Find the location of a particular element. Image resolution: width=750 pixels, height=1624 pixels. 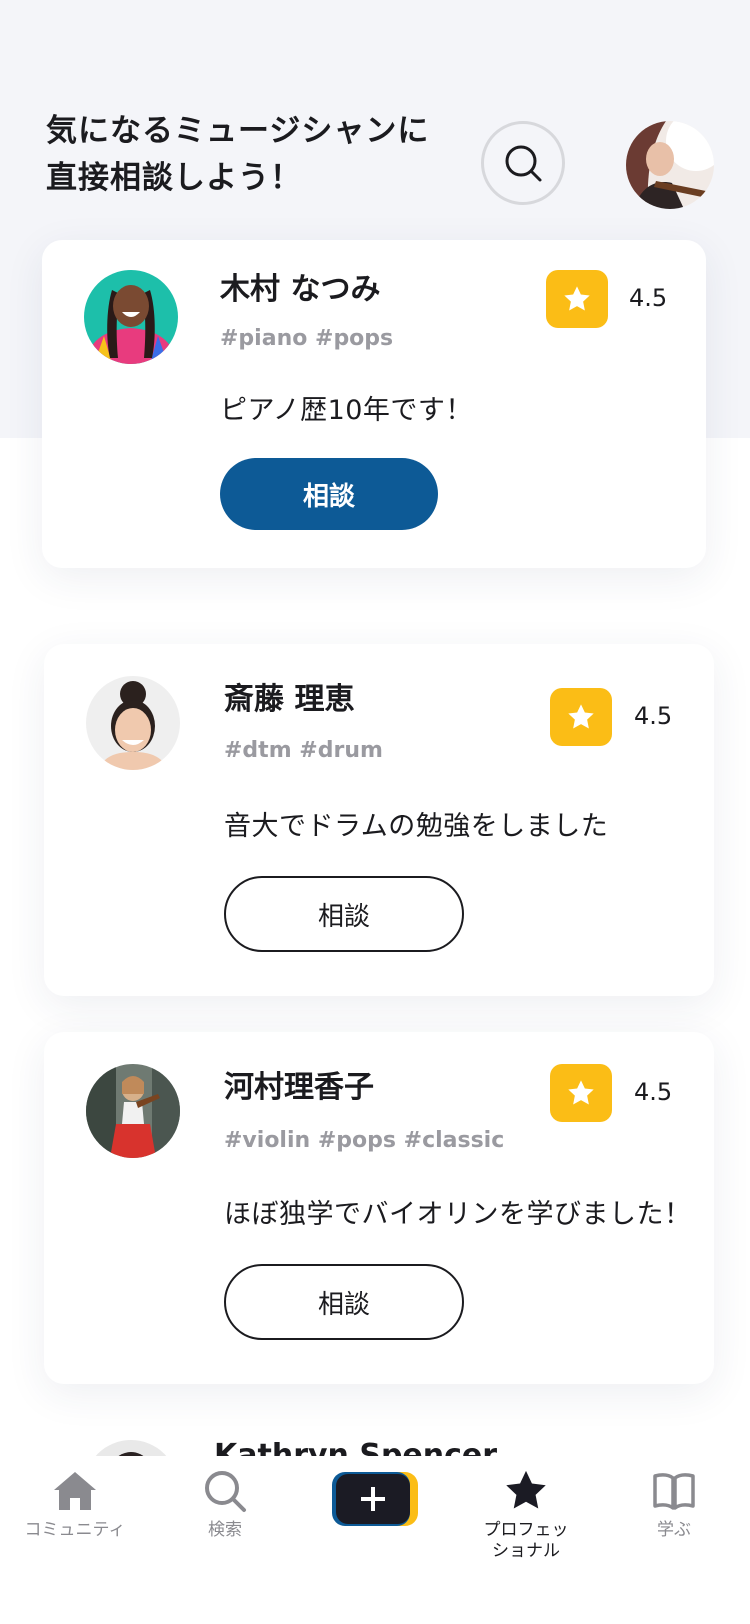

tab-label: 検索 is located at coordinates (225, 1530).